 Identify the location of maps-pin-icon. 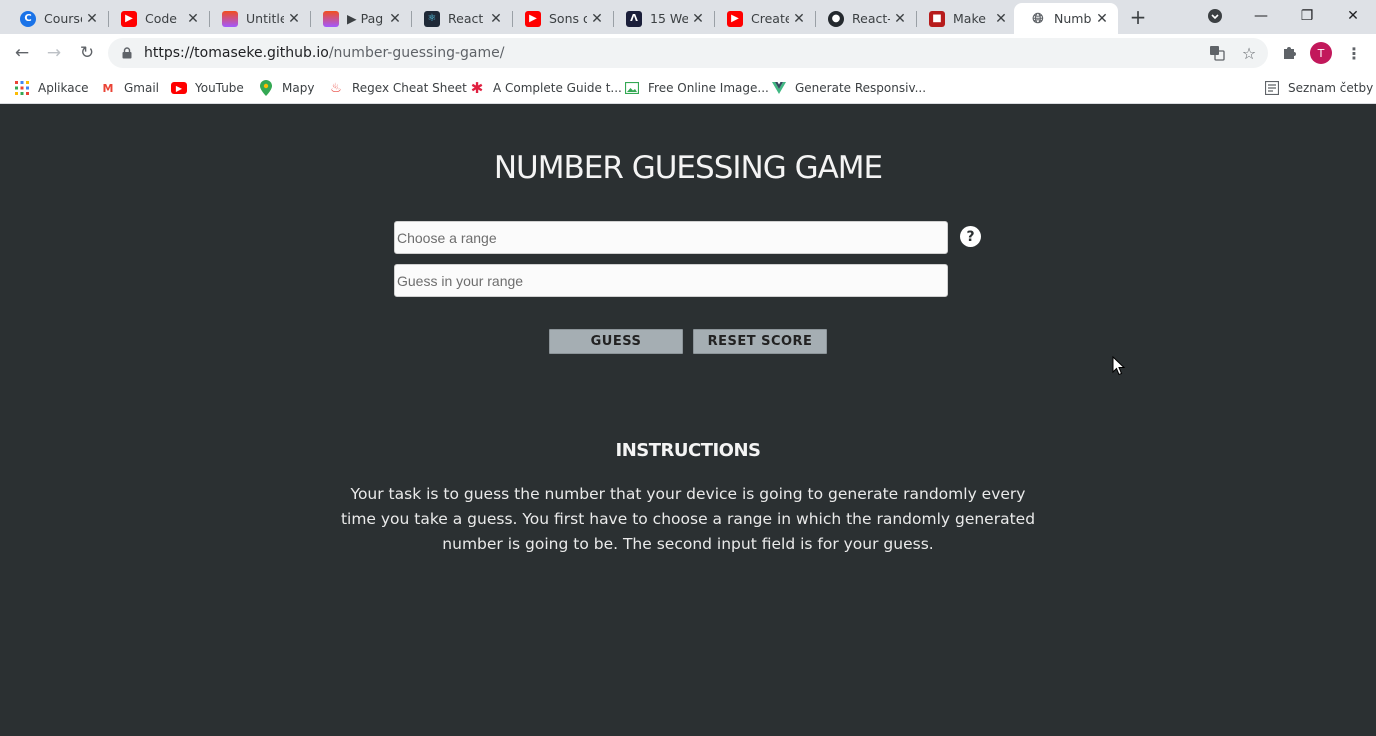
(266, 88).